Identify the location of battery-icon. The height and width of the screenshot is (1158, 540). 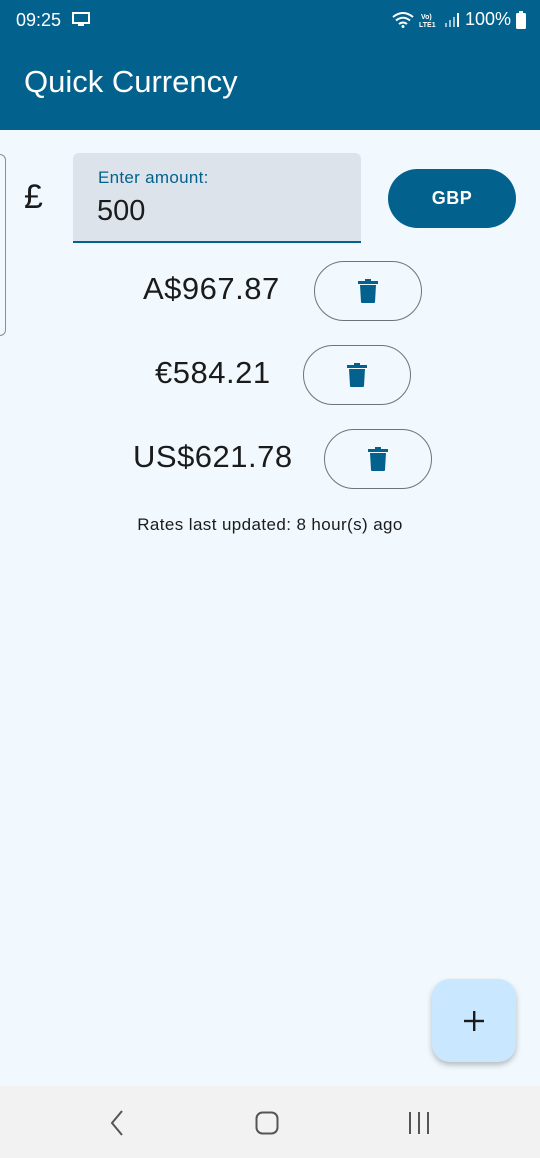
(521, 19).